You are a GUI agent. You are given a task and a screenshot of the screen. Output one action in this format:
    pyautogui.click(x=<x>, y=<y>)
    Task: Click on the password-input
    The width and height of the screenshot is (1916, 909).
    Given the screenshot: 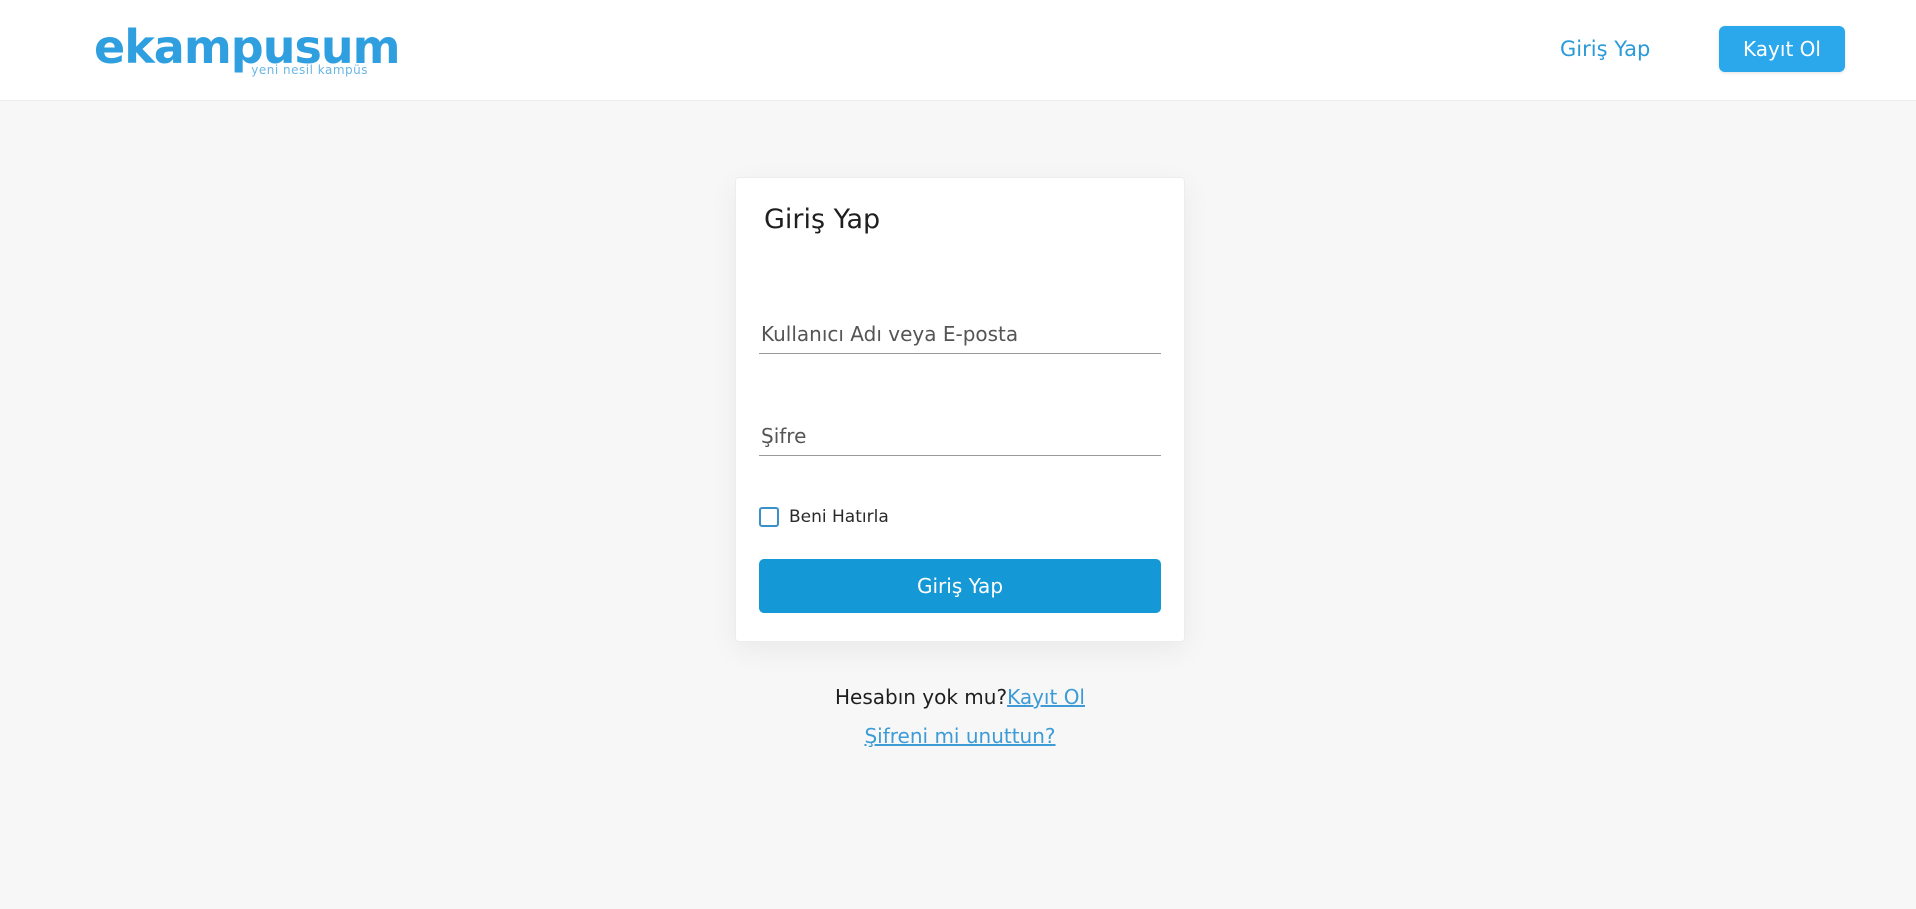 What is the action you would take?
    pyautogui.click(x=960, y=438)
    